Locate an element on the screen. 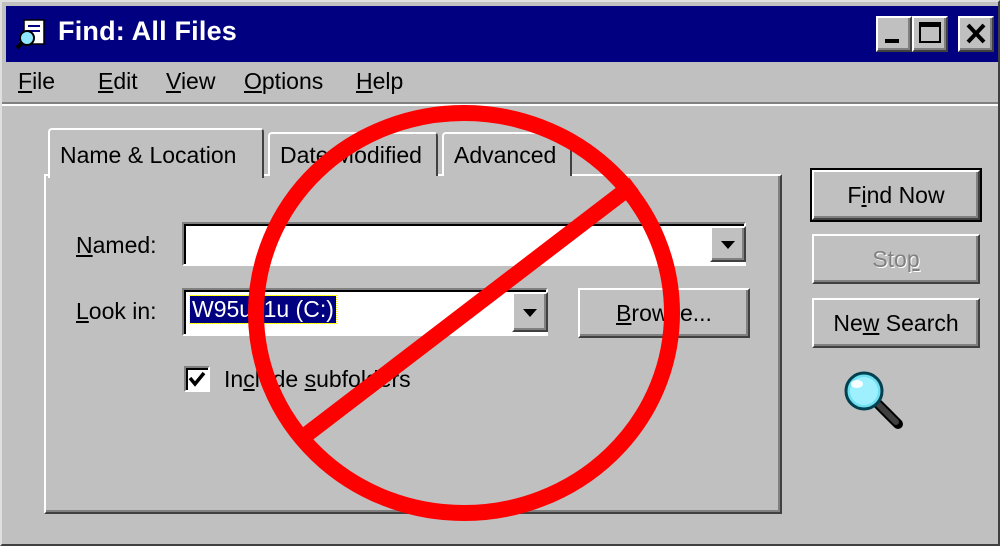 The image size is (1000, 546). menu-view-label: iew is located at coordinates (198, 81).